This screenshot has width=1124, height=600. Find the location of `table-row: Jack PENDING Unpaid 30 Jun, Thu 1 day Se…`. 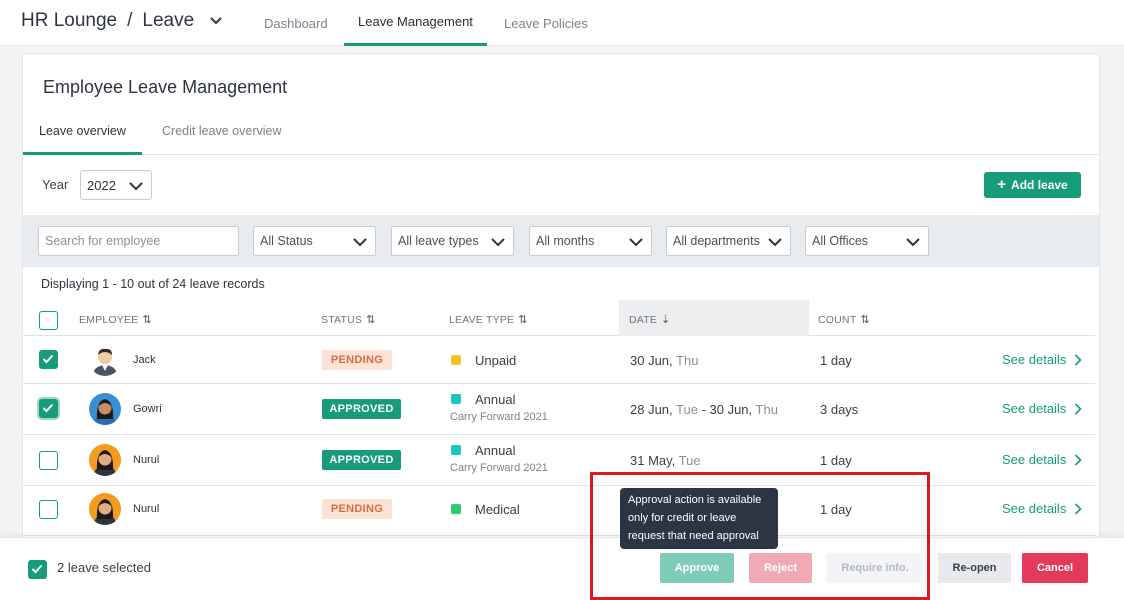

table-row: Jack PENDING Unpaid 30 Jun, Thu 1 day Se… is located at coordinates (559, 360).